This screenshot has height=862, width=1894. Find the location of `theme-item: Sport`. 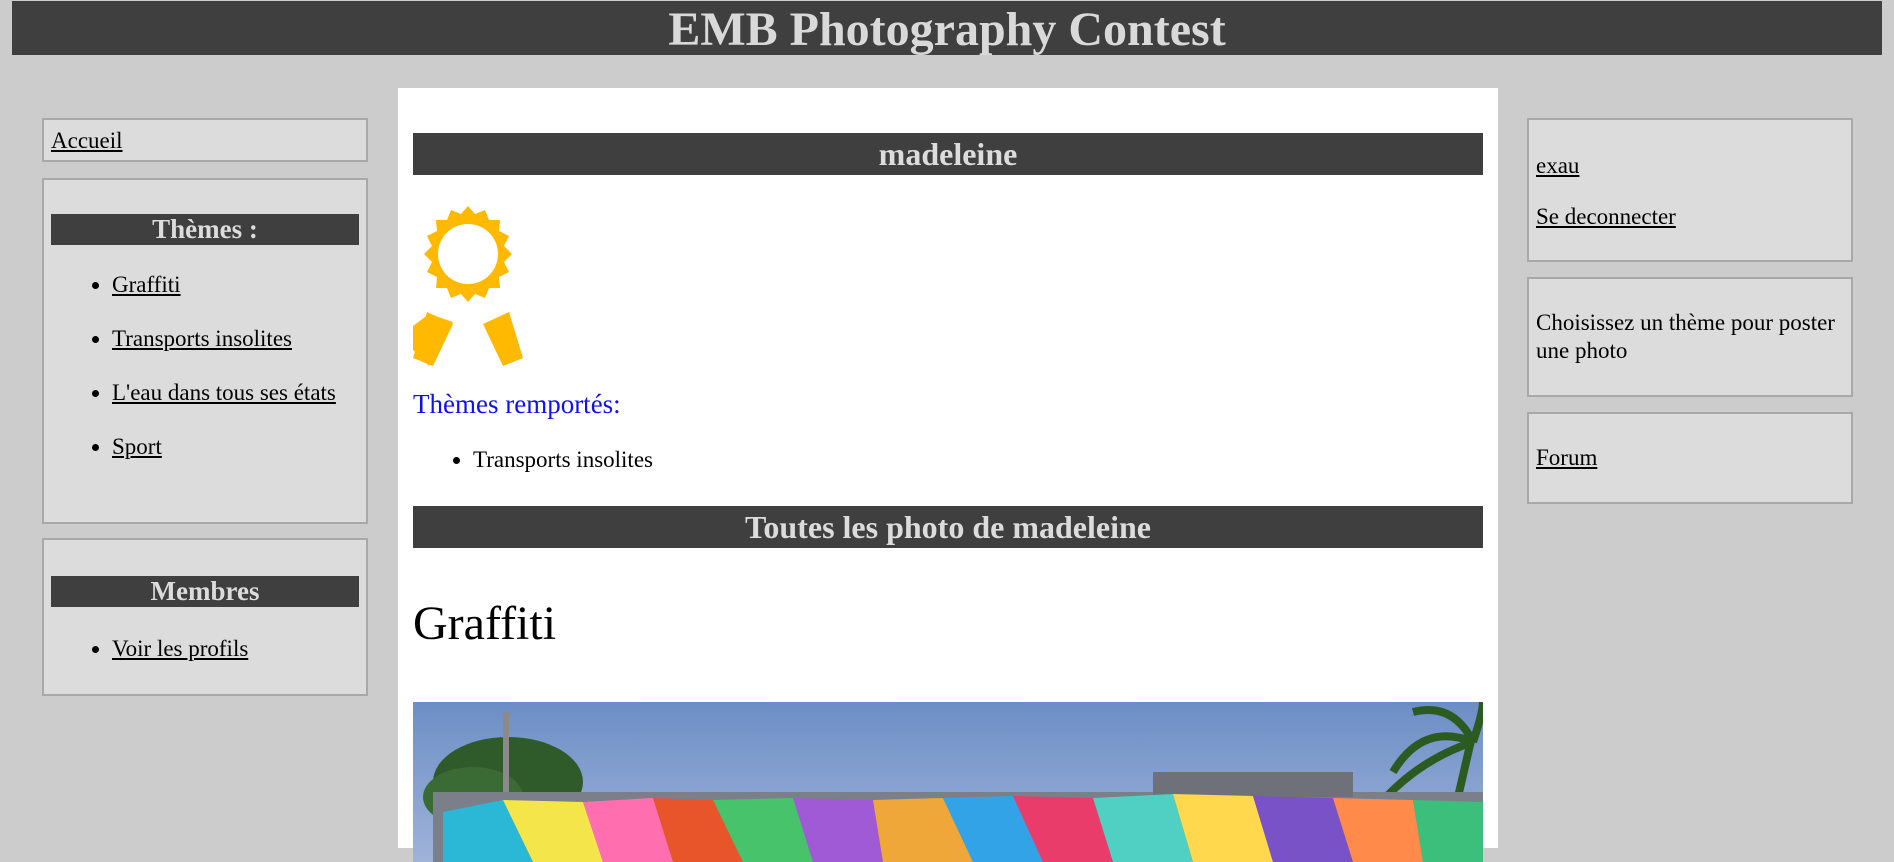

theme-item: Sport is located at coordinates (239, 447).